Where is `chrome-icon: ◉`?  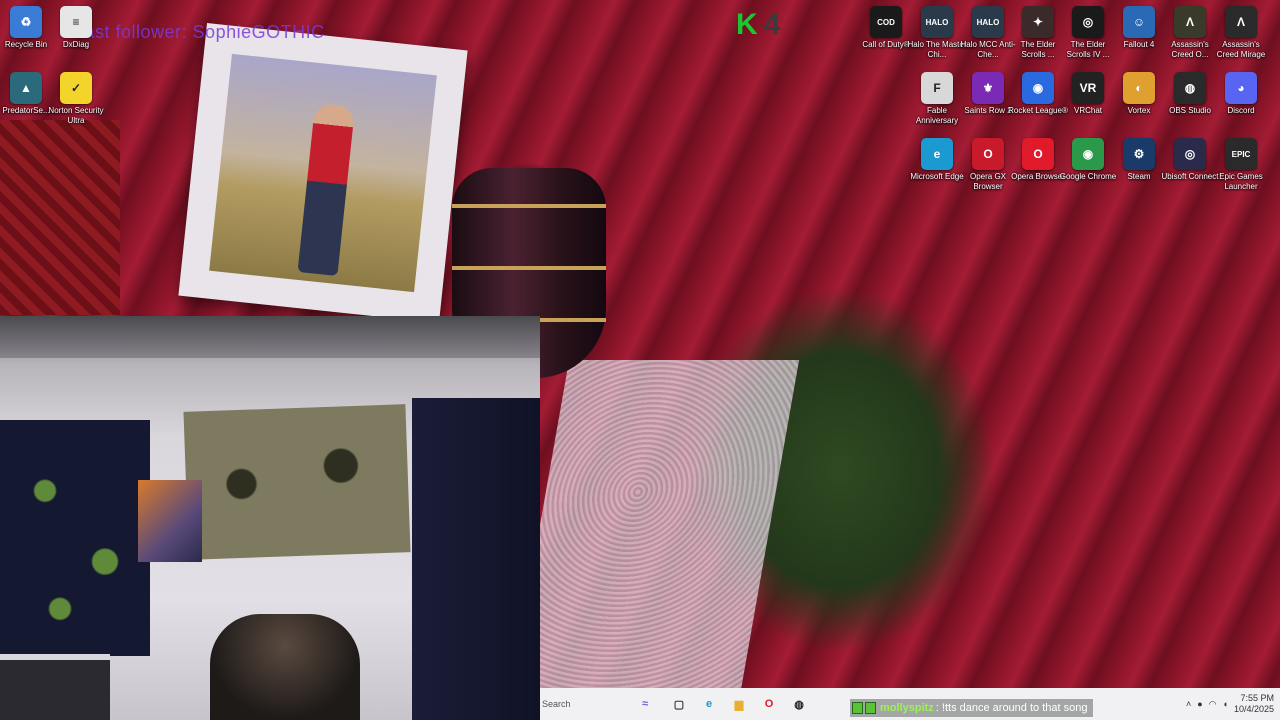 chrome-icon: ◉ is located at coordinates (1088, 154).